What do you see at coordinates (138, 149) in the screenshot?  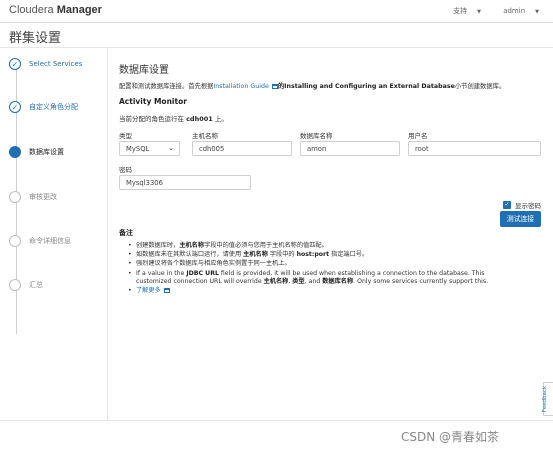 I see `db-type-value: MySQL` at bounding box center [138, 149].